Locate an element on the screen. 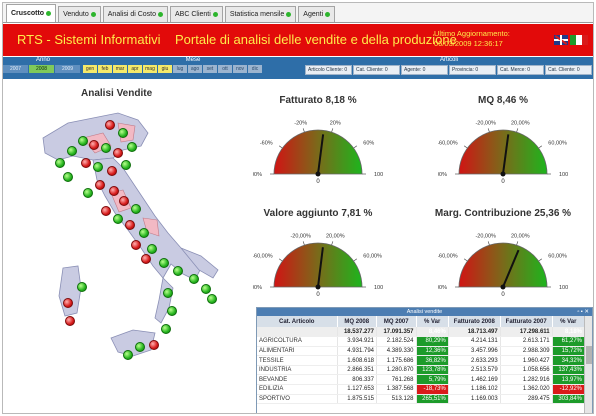 The height and width of the screenshot is (416, 596). tab-venduto: Venduto is located at coordinates (79, 14).